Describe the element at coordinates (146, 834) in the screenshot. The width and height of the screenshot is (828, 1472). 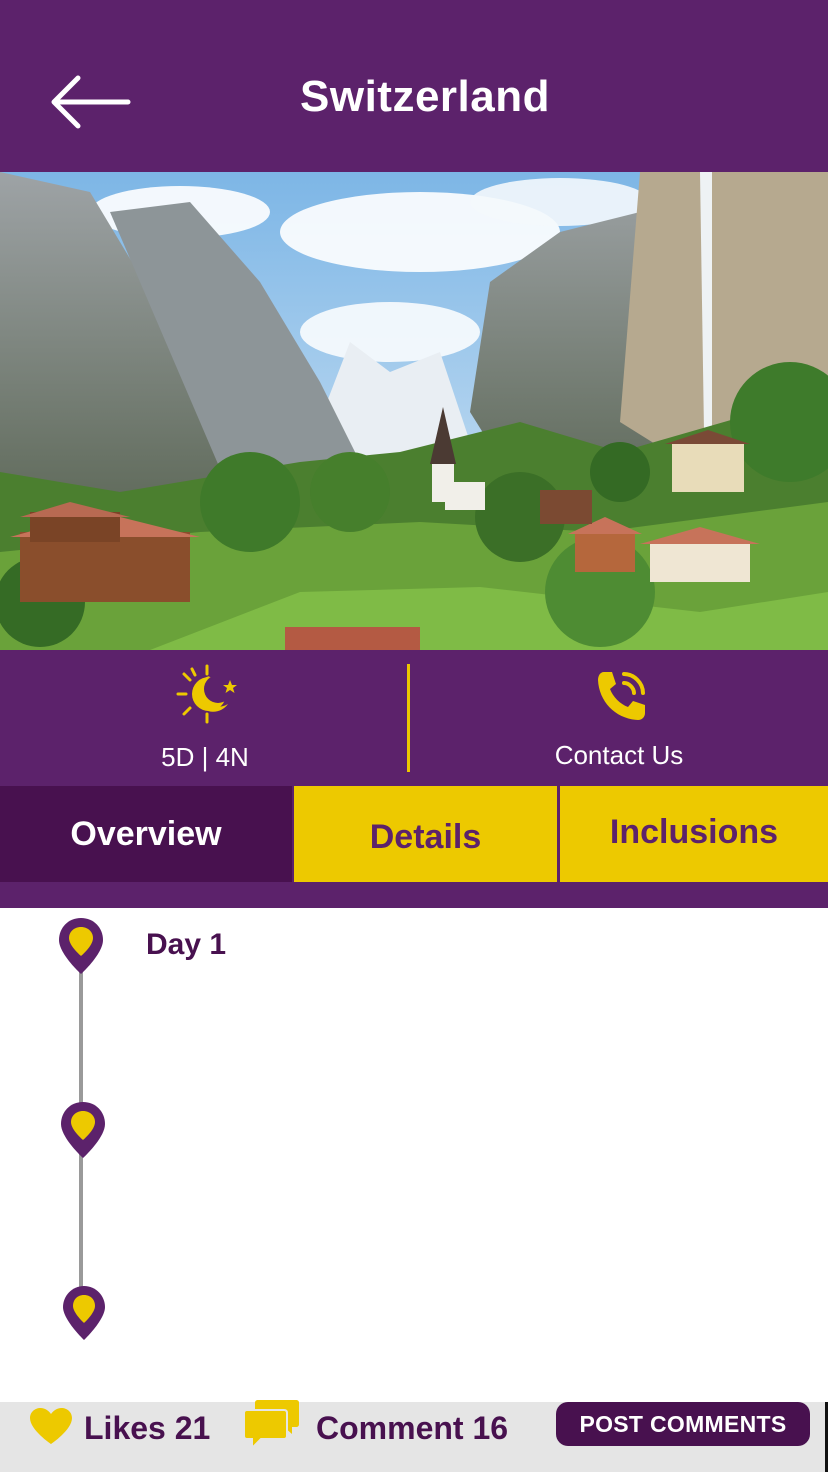
I see `tab-overview: Overview` at that location.